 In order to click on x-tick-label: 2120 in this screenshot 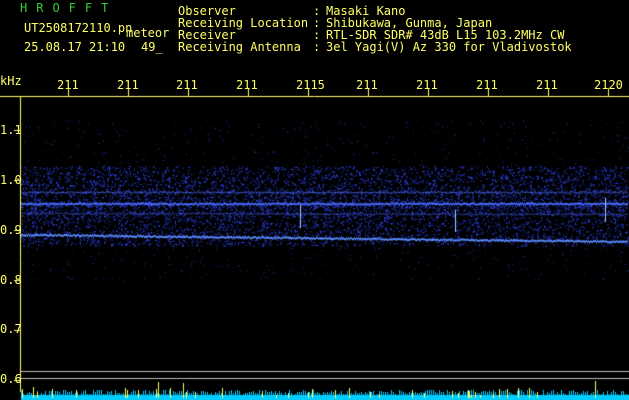, I will do `click(608, 85)`.